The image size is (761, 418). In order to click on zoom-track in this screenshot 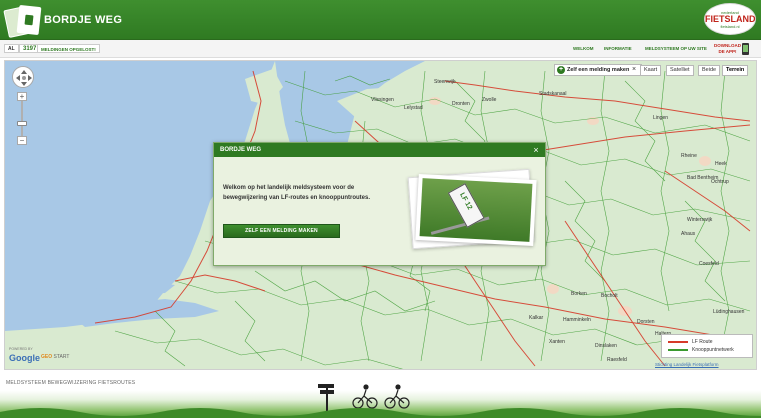, I will do `click(22, 119)`.